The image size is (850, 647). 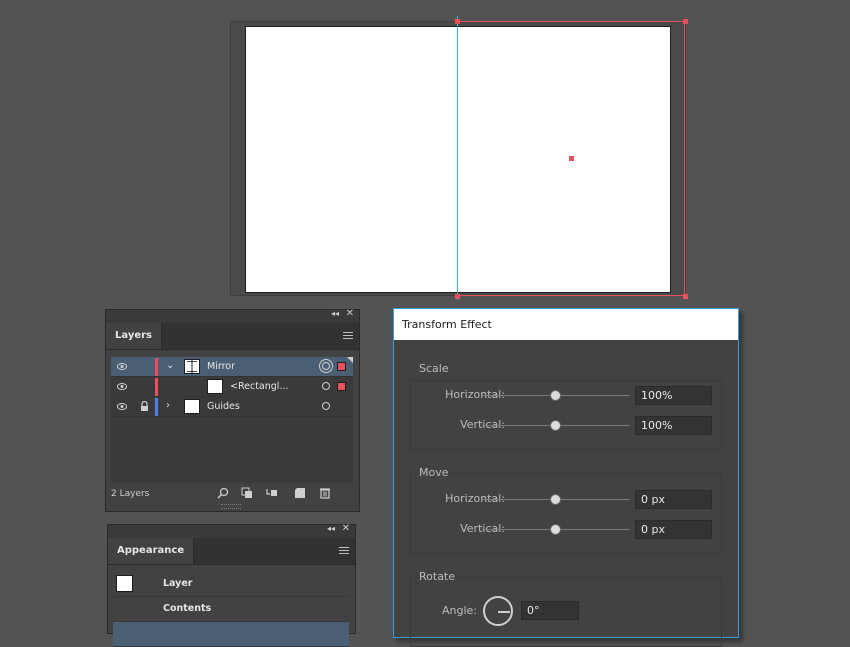 What do you see at coordinates (144, 406) in the screenshot?
I see `lock-icon` at bounding box center [144, 406].